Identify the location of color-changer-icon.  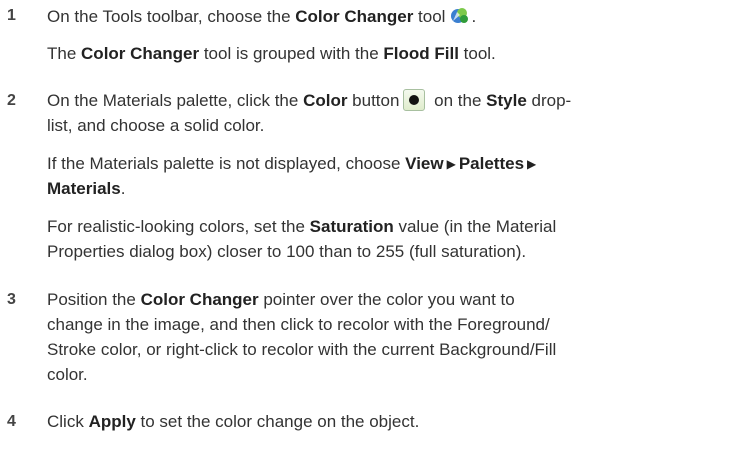
(460, 15).